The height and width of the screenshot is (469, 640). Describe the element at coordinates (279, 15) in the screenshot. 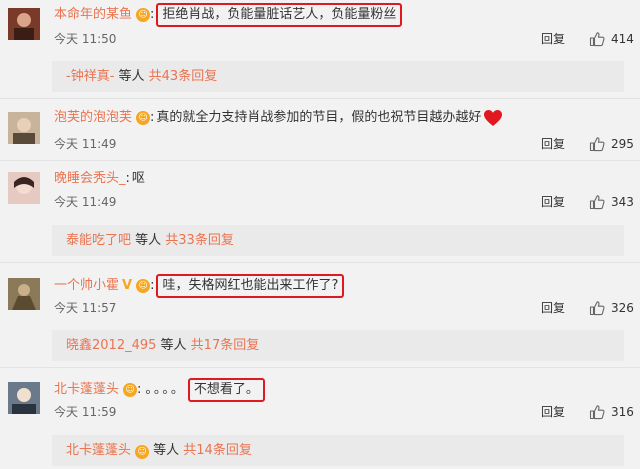

I see `comment-text: 拒绝肖战，负能量脏话艺人，负能量粉丝` at that location.